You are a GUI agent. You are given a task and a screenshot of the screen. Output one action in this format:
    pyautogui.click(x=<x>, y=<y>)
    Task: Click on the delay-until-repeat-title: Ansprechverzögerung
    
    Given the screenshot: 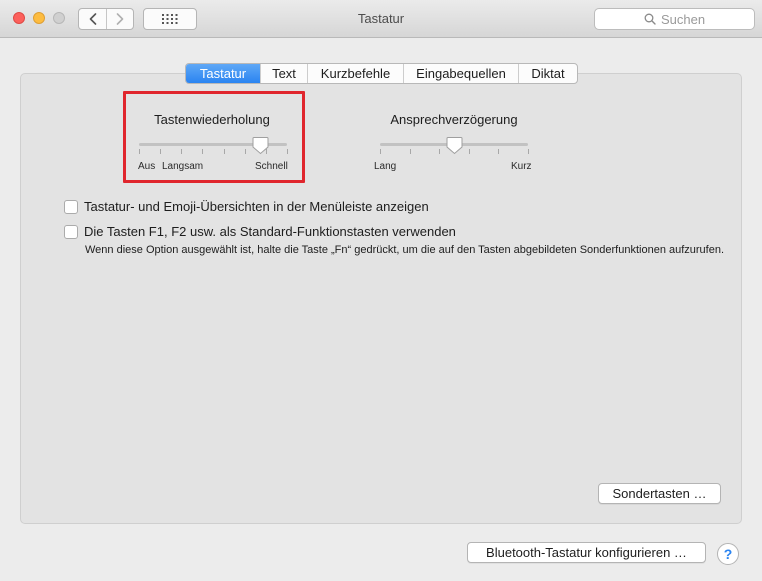 What is the action you would take?
    pyautogui.click(x=454, y=119)
    